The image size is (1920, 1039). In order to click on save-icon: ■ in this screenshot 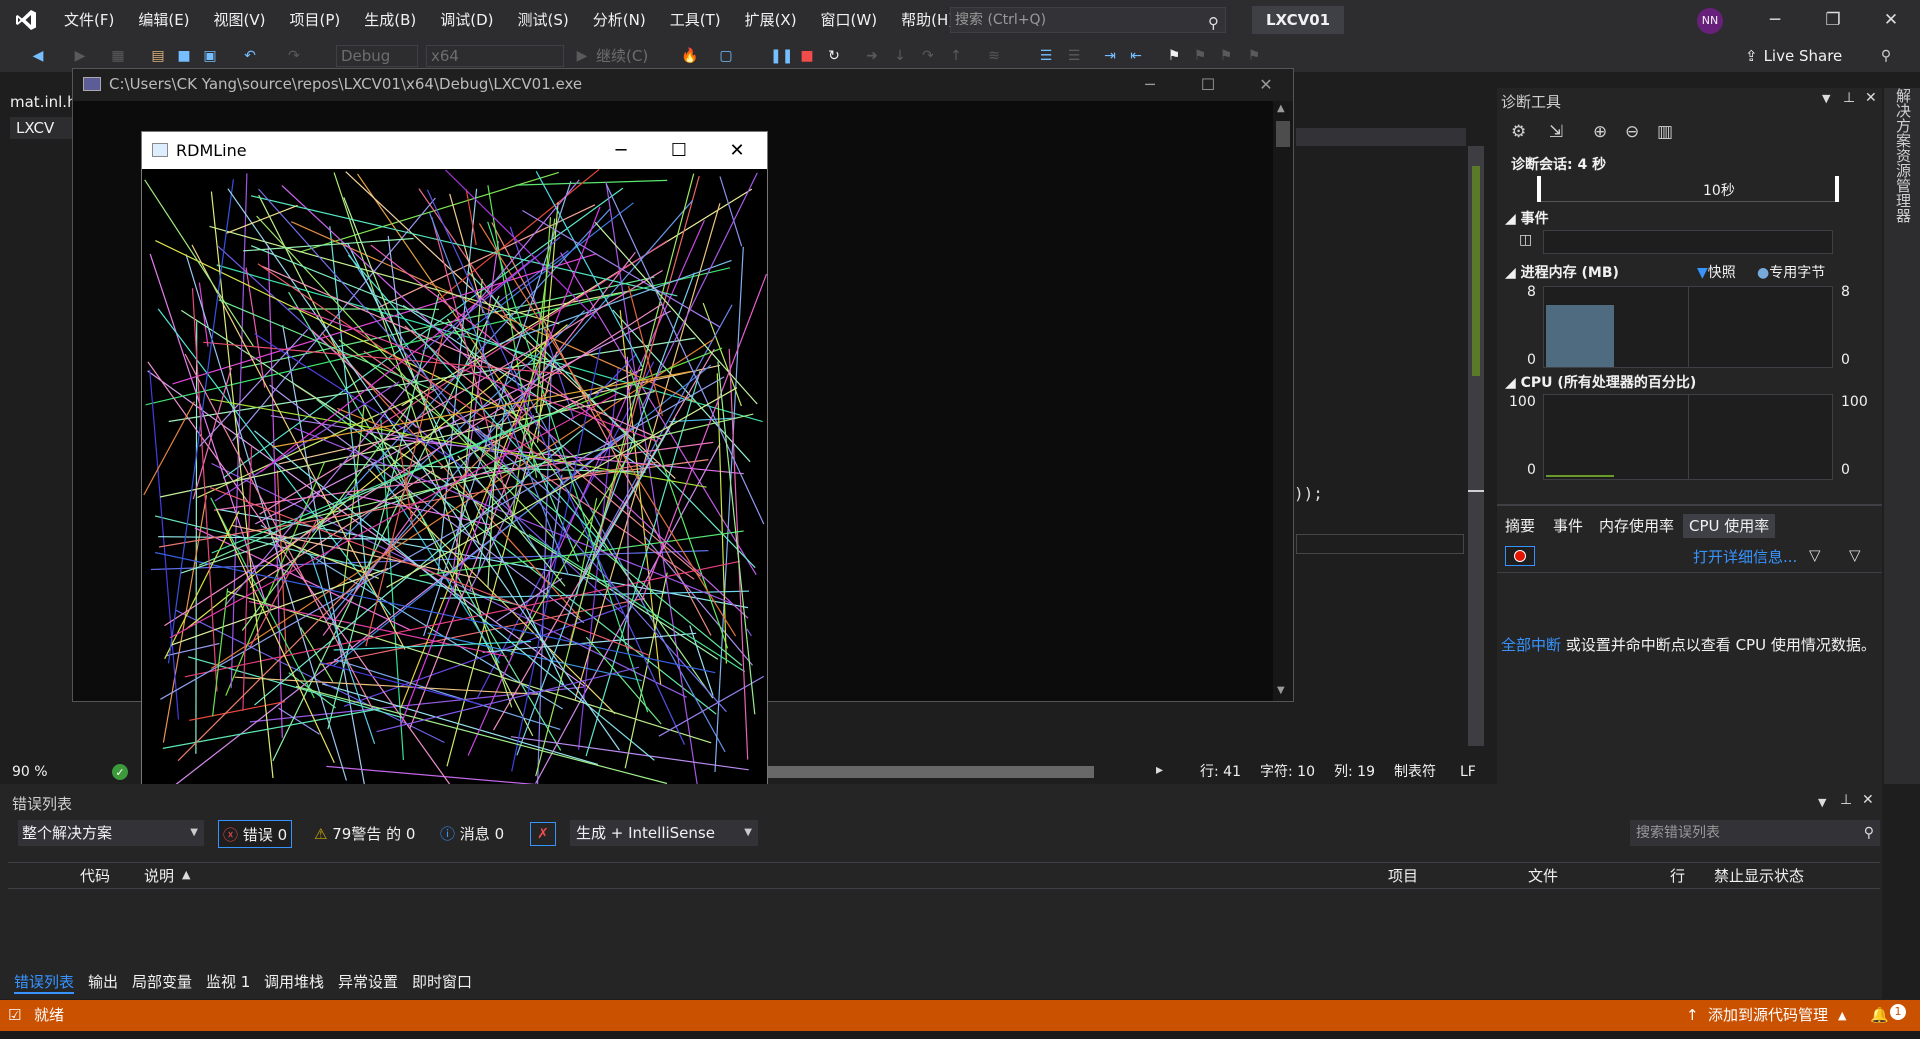, I will do `click(184, 56)`.